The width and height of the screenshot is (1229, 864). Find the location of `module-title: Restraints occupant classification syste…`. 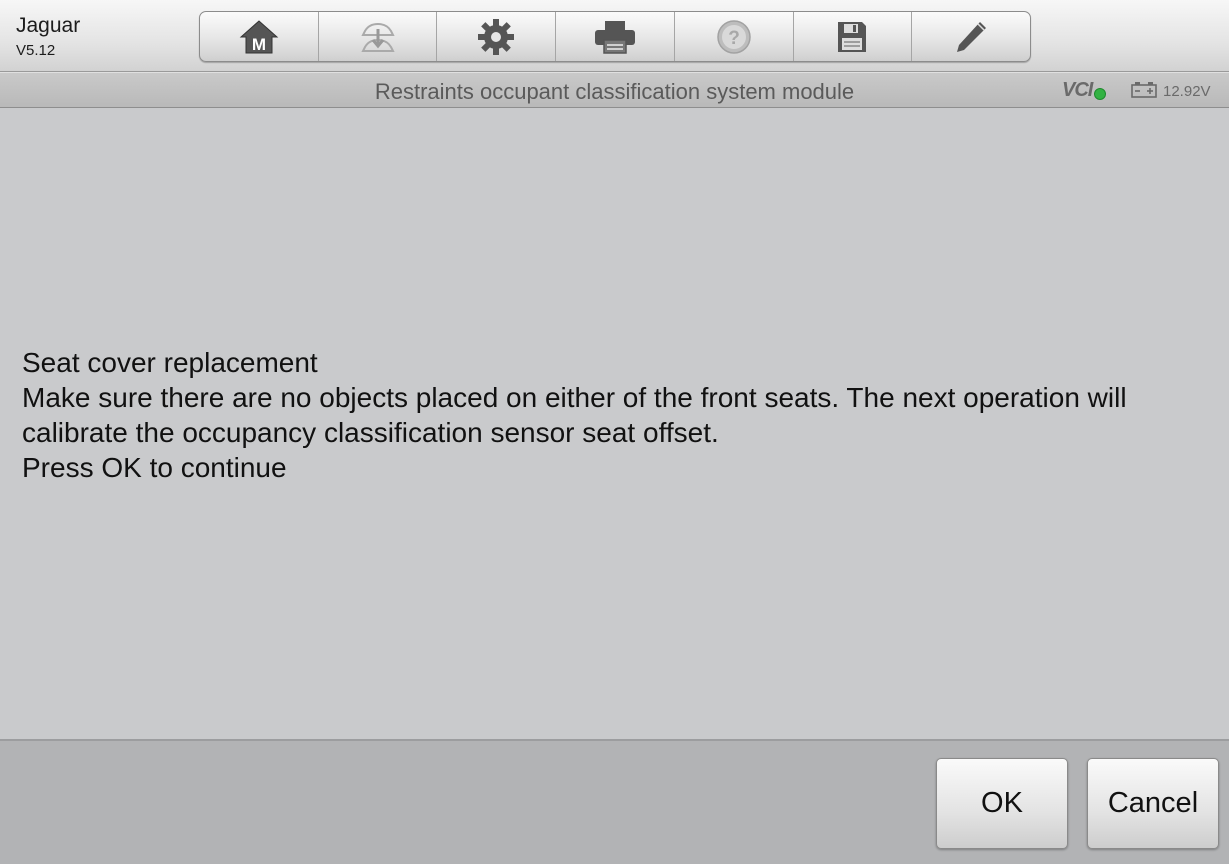

module-title: Restraints occupant classification syste… is located at coordinates (614, 91).